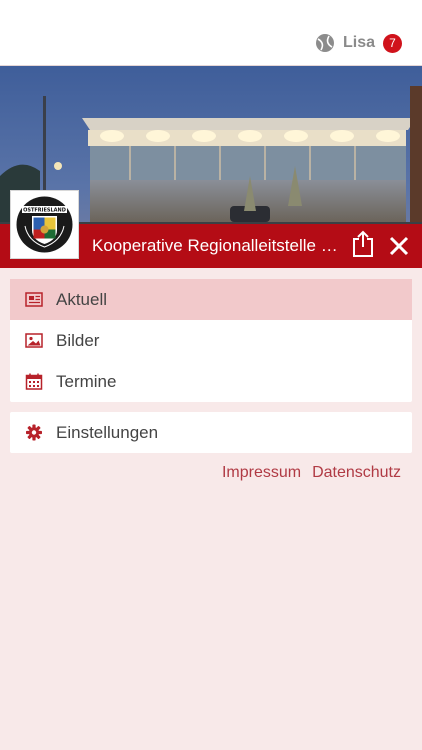 The width and height of the screenshot is (422, 750). I want to click on logo-emblem: OSTFRIESLAND, so click(44, 224).